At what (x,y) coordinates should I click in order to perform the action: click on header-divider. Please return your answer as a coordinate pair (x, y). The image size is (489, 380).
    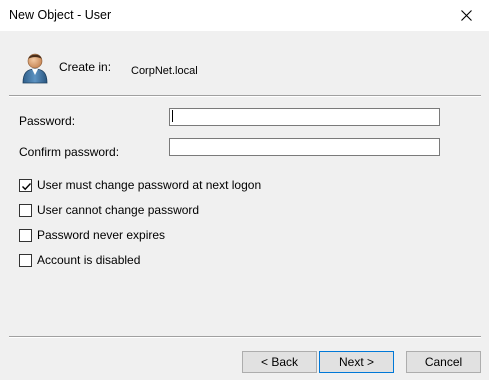
    Looking at the image, I should click on (245, 96).